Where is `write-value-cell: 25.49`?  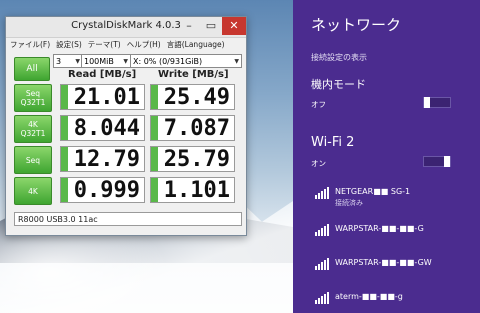 write-value-cell: 25.49 is located at coordinates (192, 97).